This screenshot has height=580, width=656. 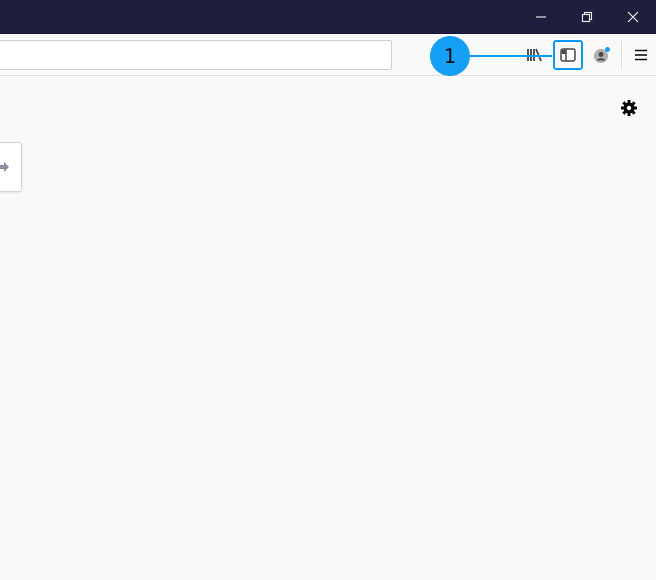 I want to click on sidebar-icon, so click(x=568, y=55).